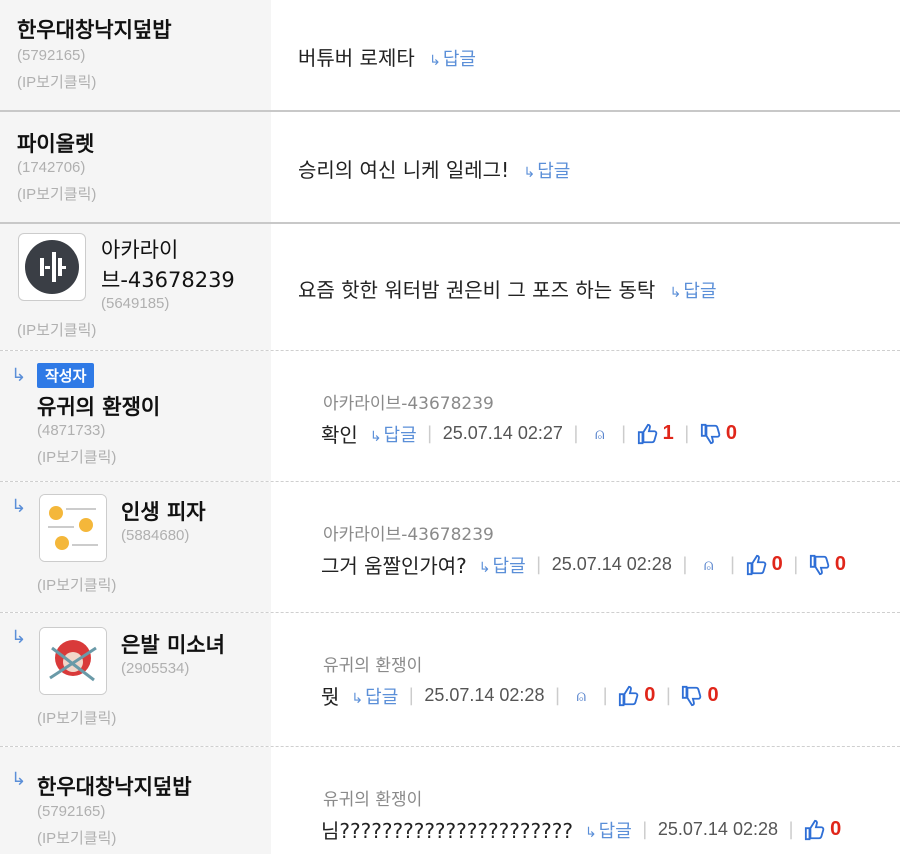 The width and height of the screenshot is (900, 854). What do you see at coordinates (155, 668) in the screenshot?
I see `author-id: (2905534)` at bounding box center [155, 668].